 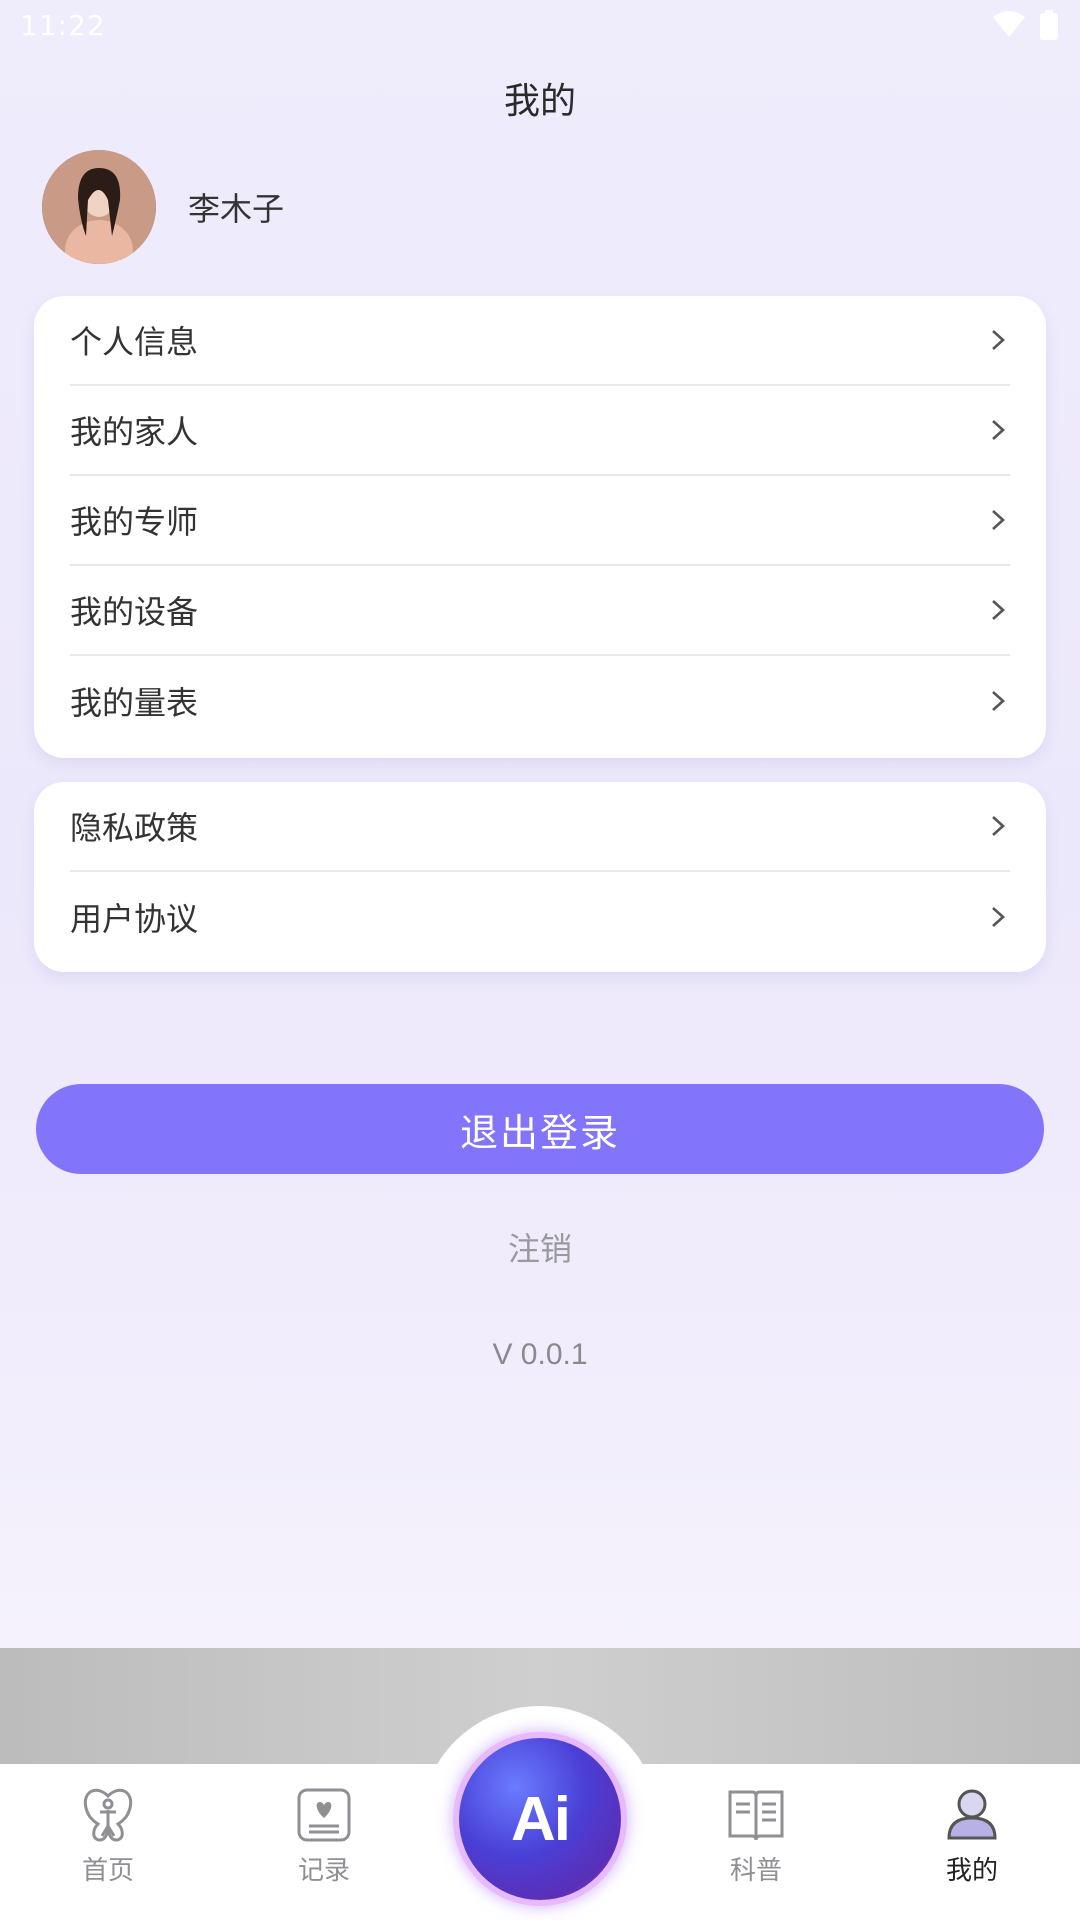 I want to click on menu-item-privacy-policy: 隐私政策, so click(x=540, y=827).